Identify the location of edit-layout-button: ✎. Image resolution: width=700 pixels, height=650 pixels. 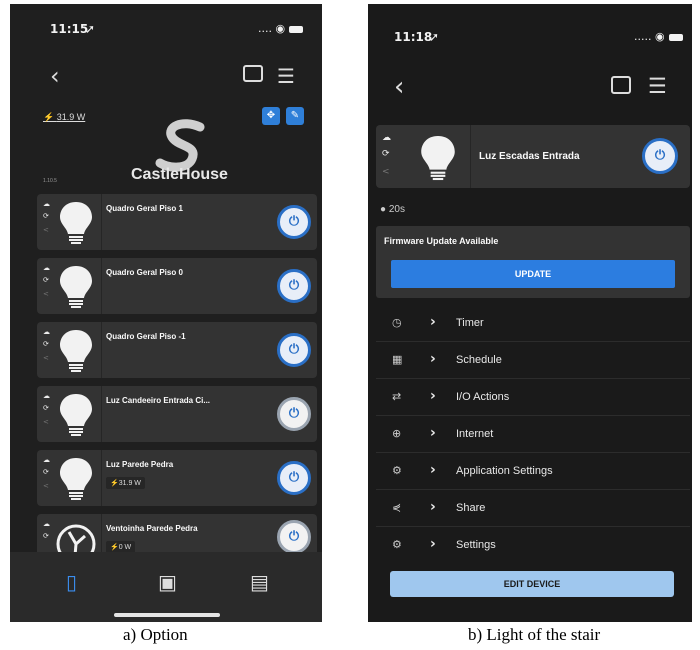
(295, 116).